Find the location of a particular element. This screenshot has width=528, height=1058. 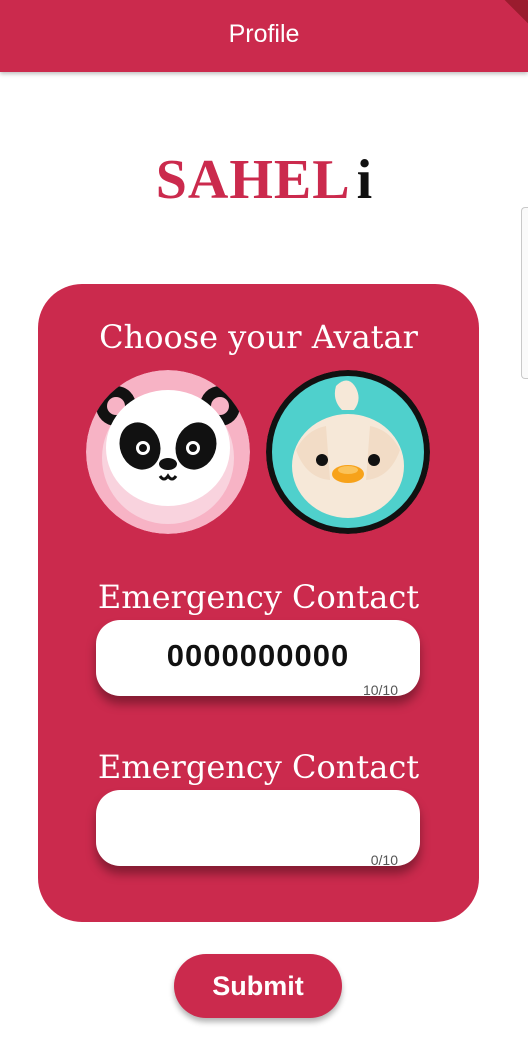

page-title: Profile is located at coordinates (264, 34).